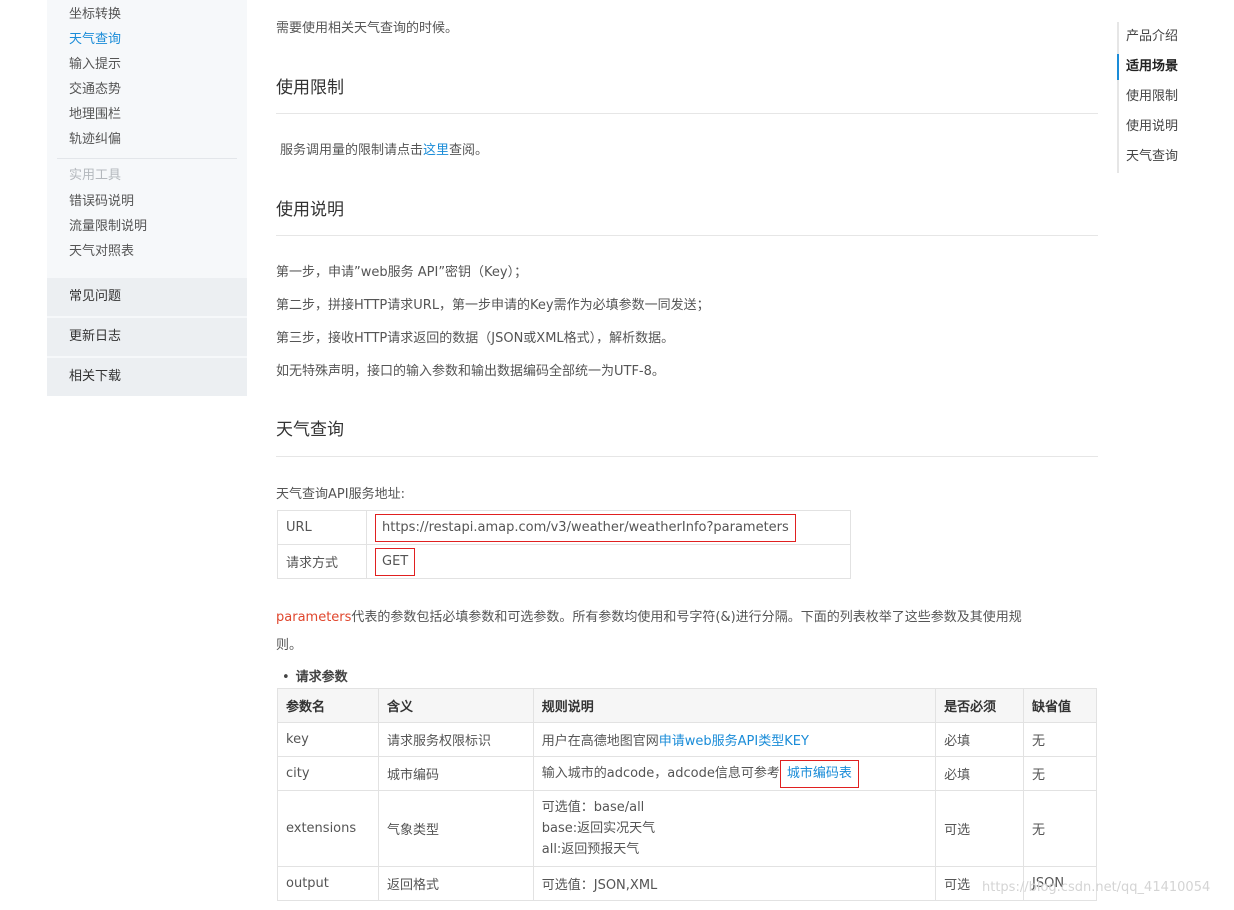  What do you see at coordinates (455, 883) in the screenshot?
I see `param-meaning-cell: 返回格式` at bounding box center [455, 883].